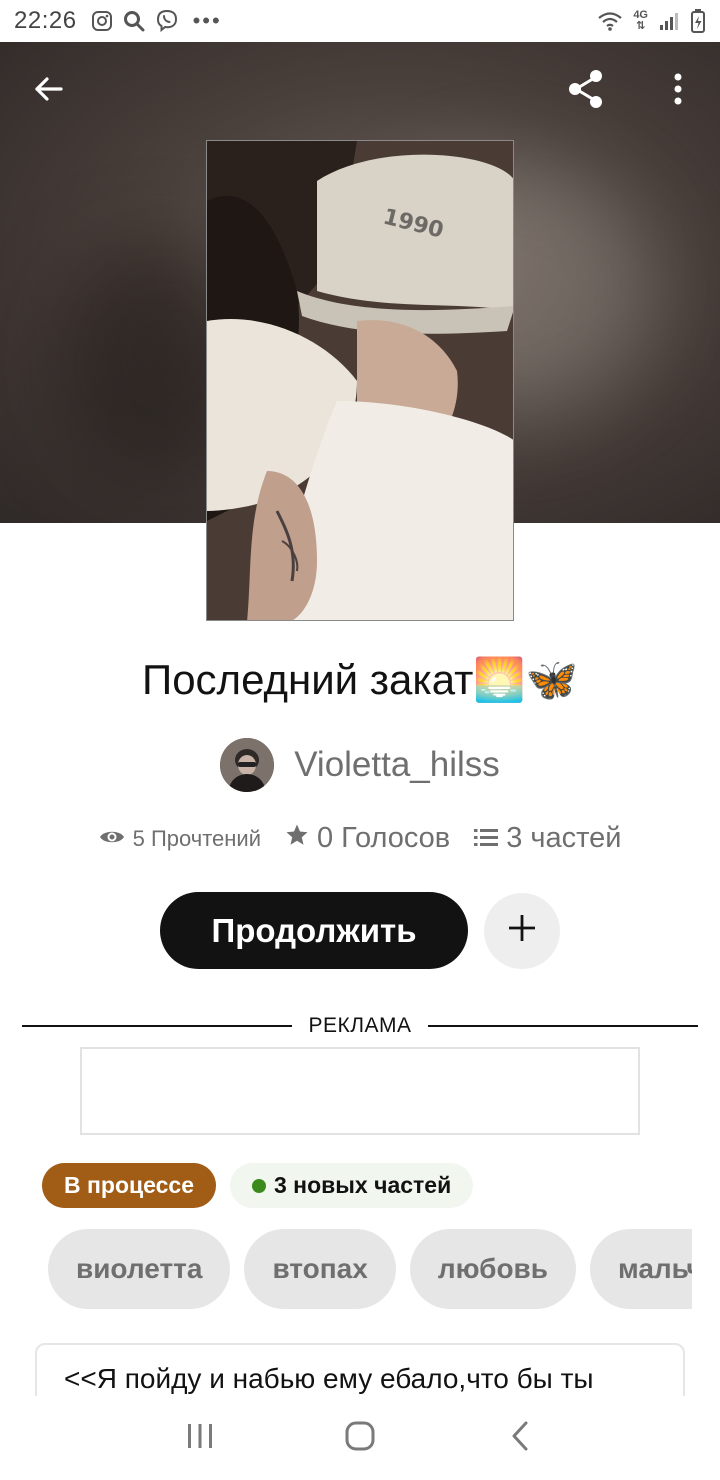 This screenshot has width=720, height=1480. I want to click on story-stats: 5 Прочтений 0 Голосов 3 частей, so click(360, 838).